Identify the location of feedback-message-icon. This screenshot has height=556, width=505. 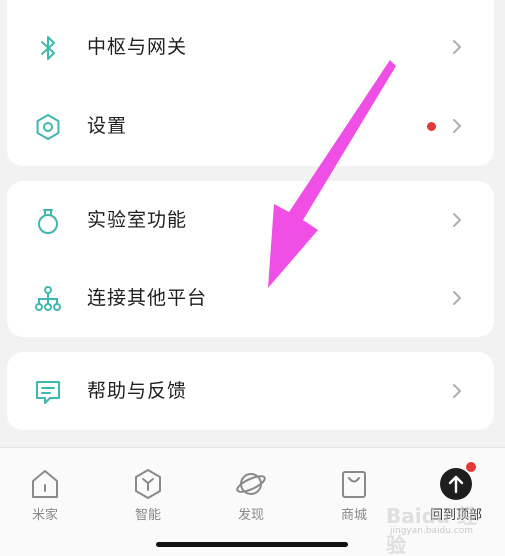
(48, 392).